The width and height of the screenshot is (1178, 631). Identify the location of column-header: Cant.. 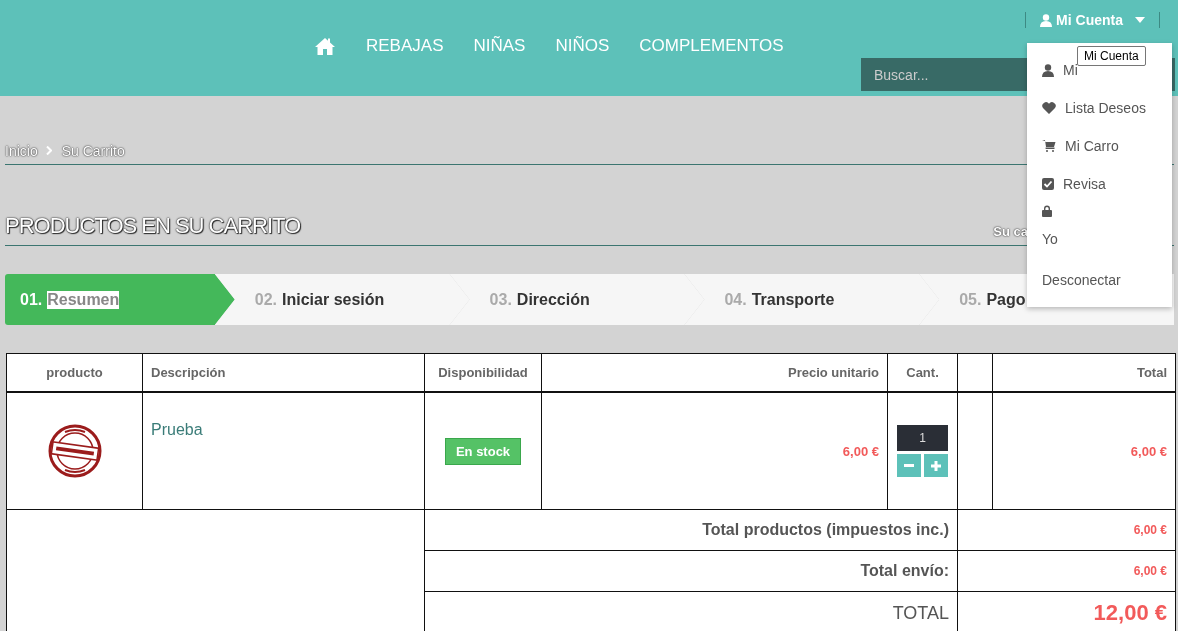
(922, 372).